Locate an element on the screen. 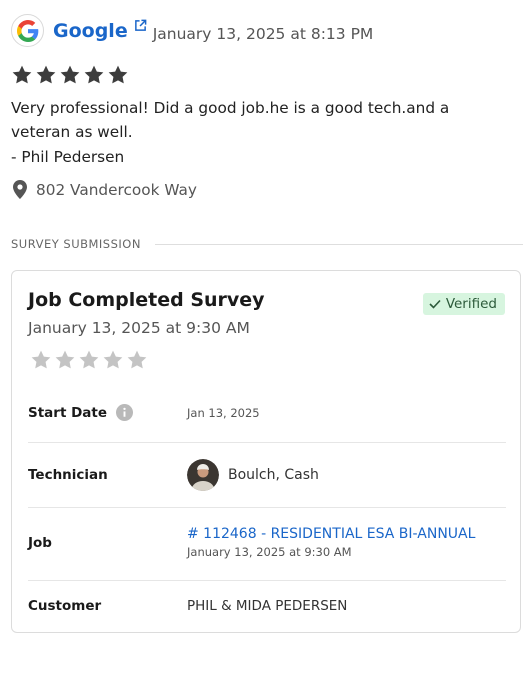  survey-title: Job Completed Survey is located at coordinates (146, 300).